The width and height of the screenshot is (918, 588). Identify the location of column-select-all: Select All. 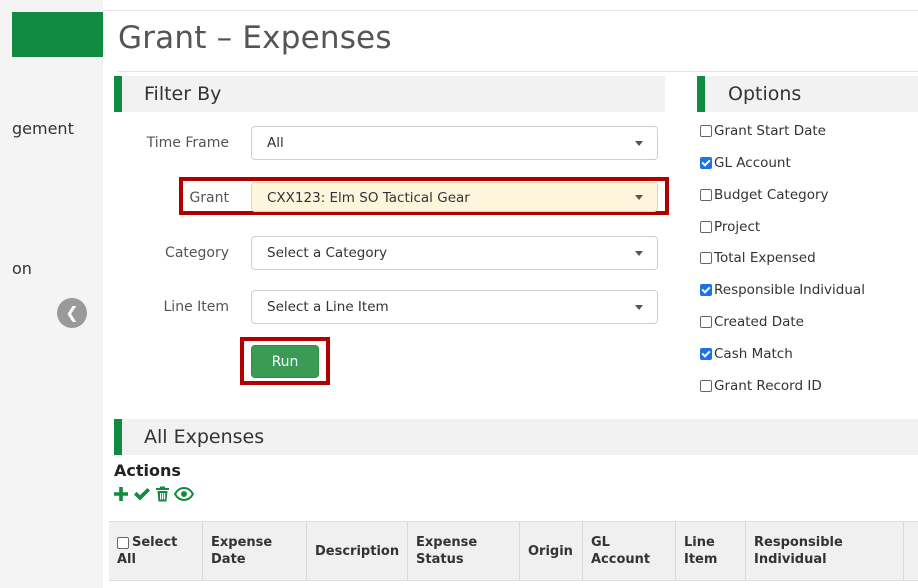
(156, 551).